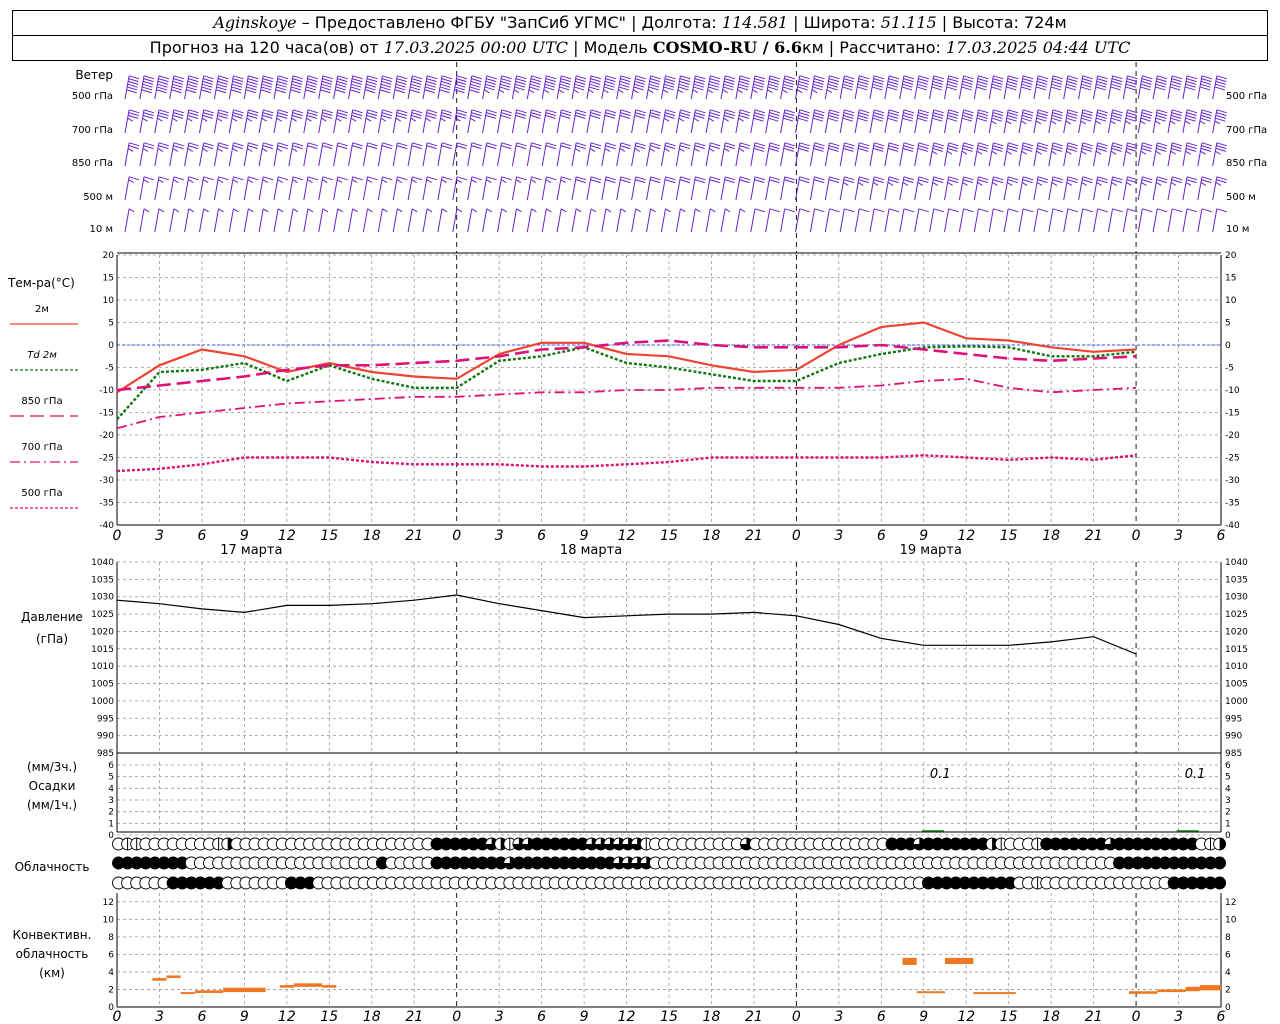  Describe the element at coordinates (1232, 481) in the screenshot. I see `temp-ytick-right: -30` at that location.